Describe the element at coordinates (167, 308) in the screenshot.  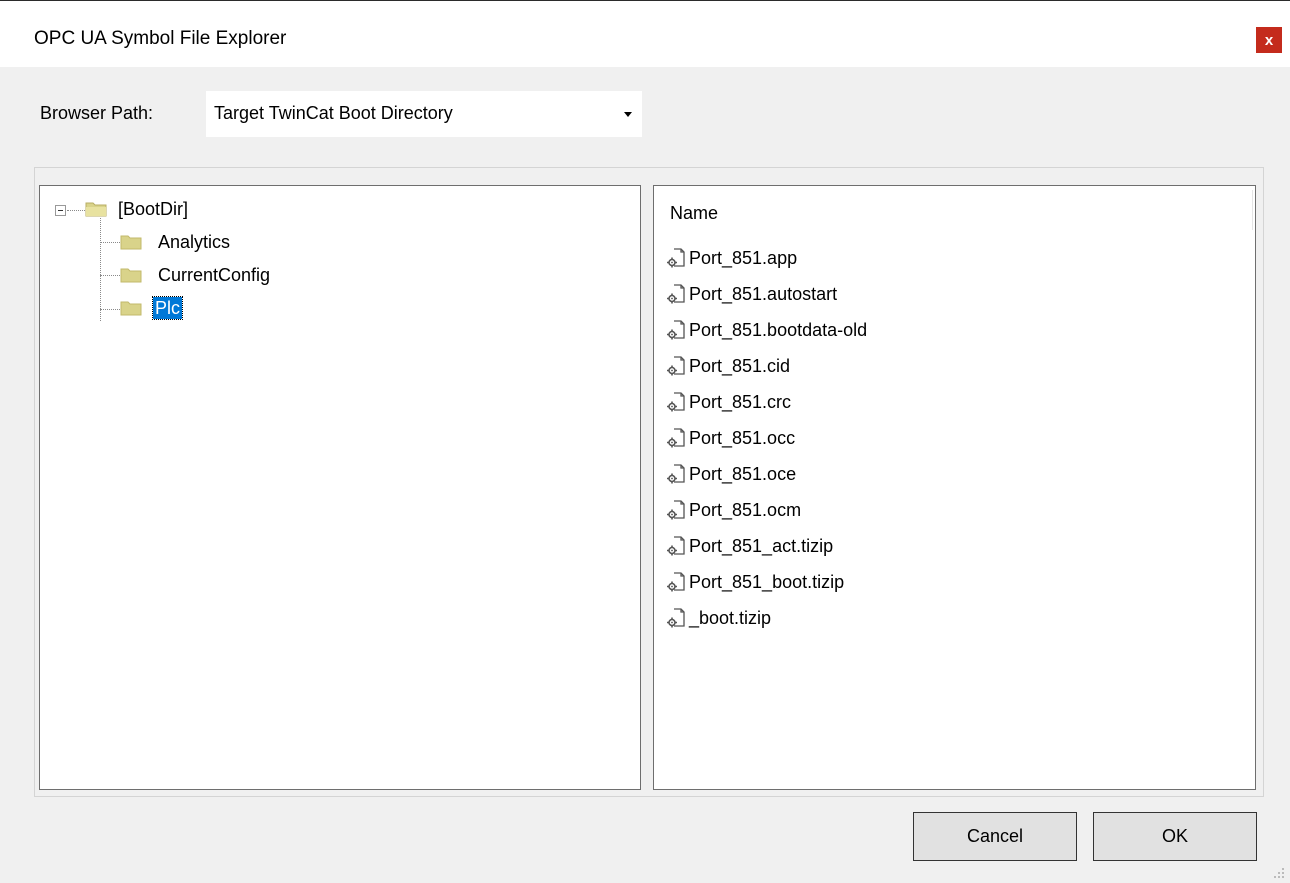
I see `tree-node-label: Plc` at that location.